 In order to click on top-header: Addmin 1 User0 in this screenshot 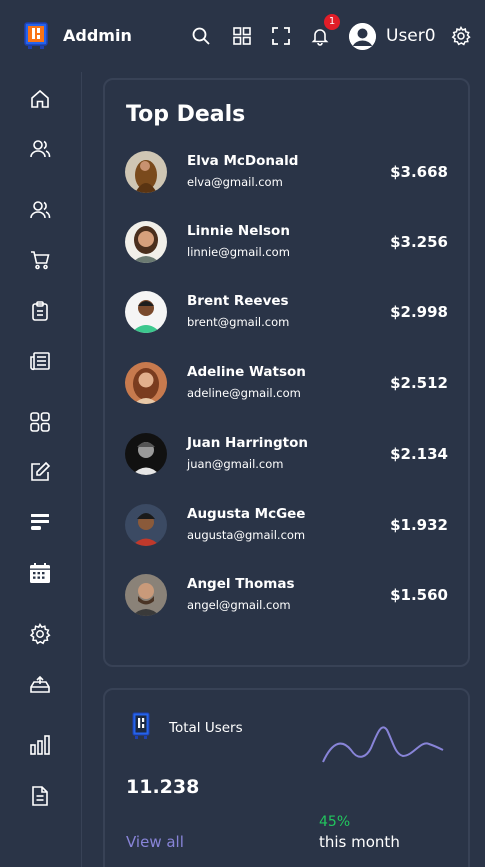, I will do `click(242, 36)`.